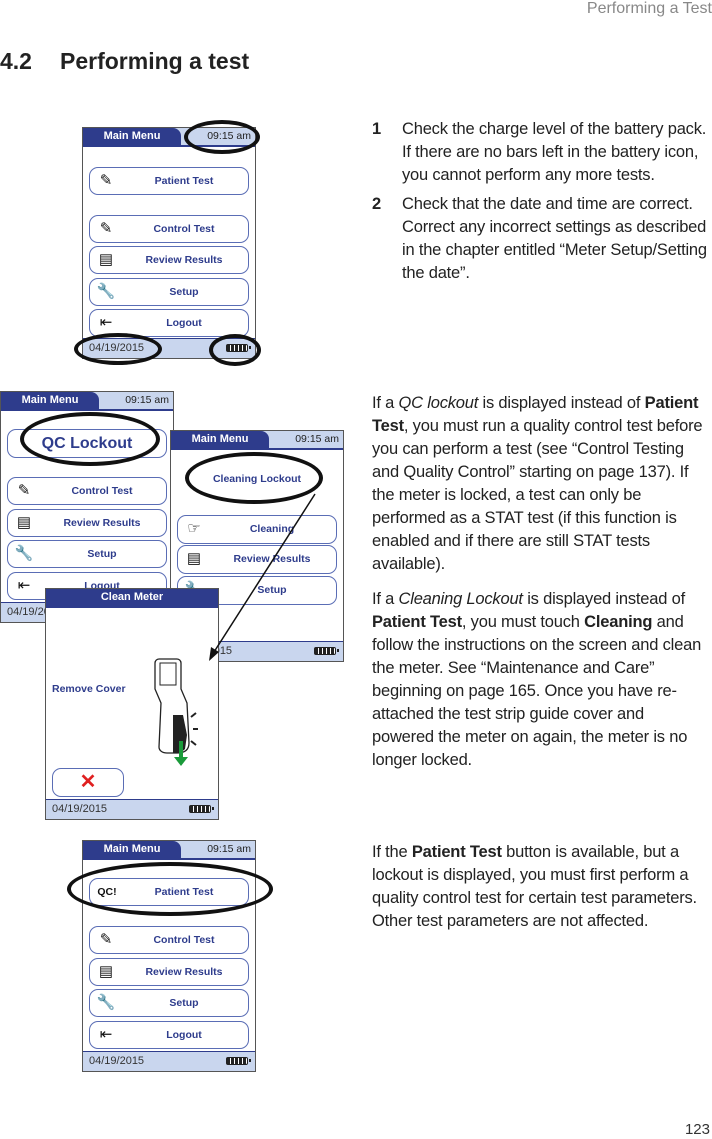  Describe the element at coordinates (132, 849) in the screenshot. I see `main-menu-tab: Main Menu` at that location.